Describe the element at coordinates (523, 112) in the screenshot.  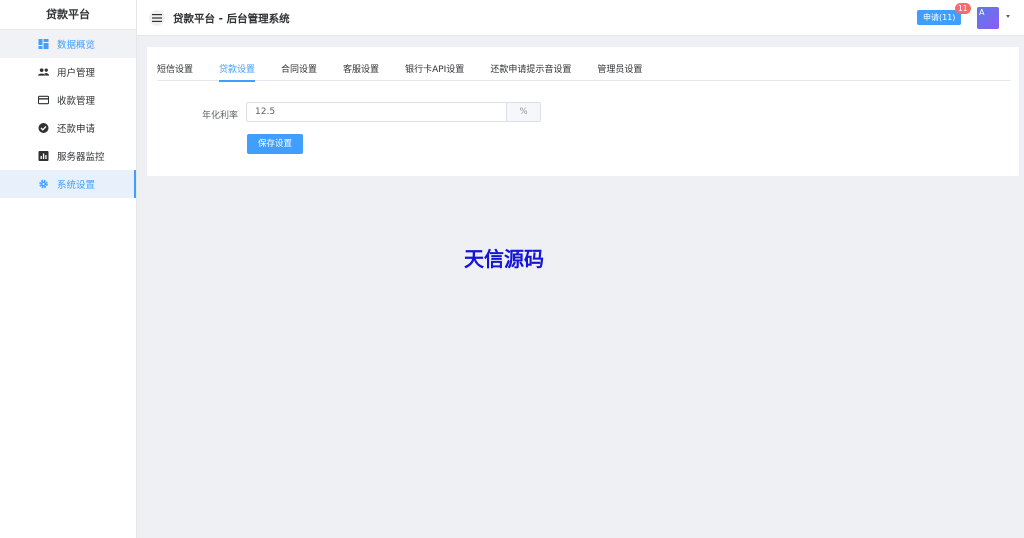
I see `percent-unit: %` at that location.